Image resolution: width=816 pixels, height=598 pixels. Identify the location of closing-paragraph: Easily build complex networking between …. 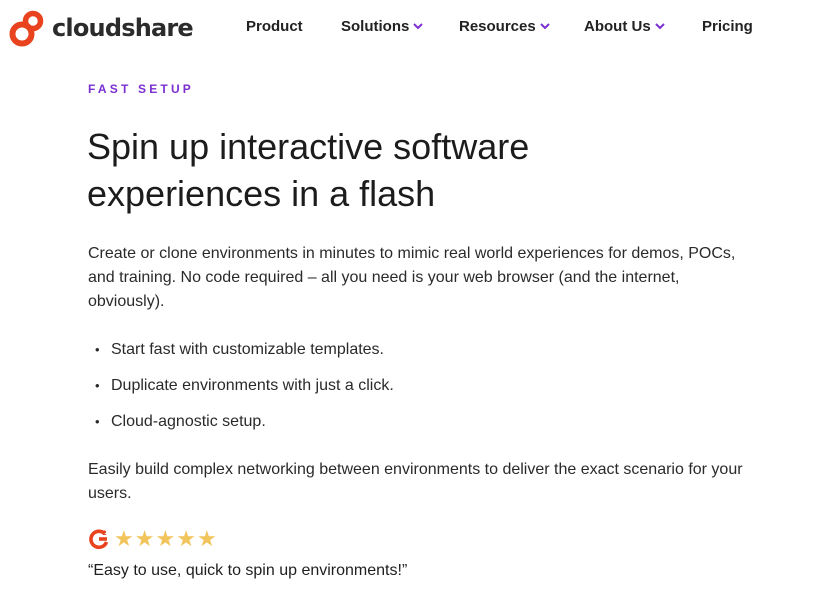
(415, 481).